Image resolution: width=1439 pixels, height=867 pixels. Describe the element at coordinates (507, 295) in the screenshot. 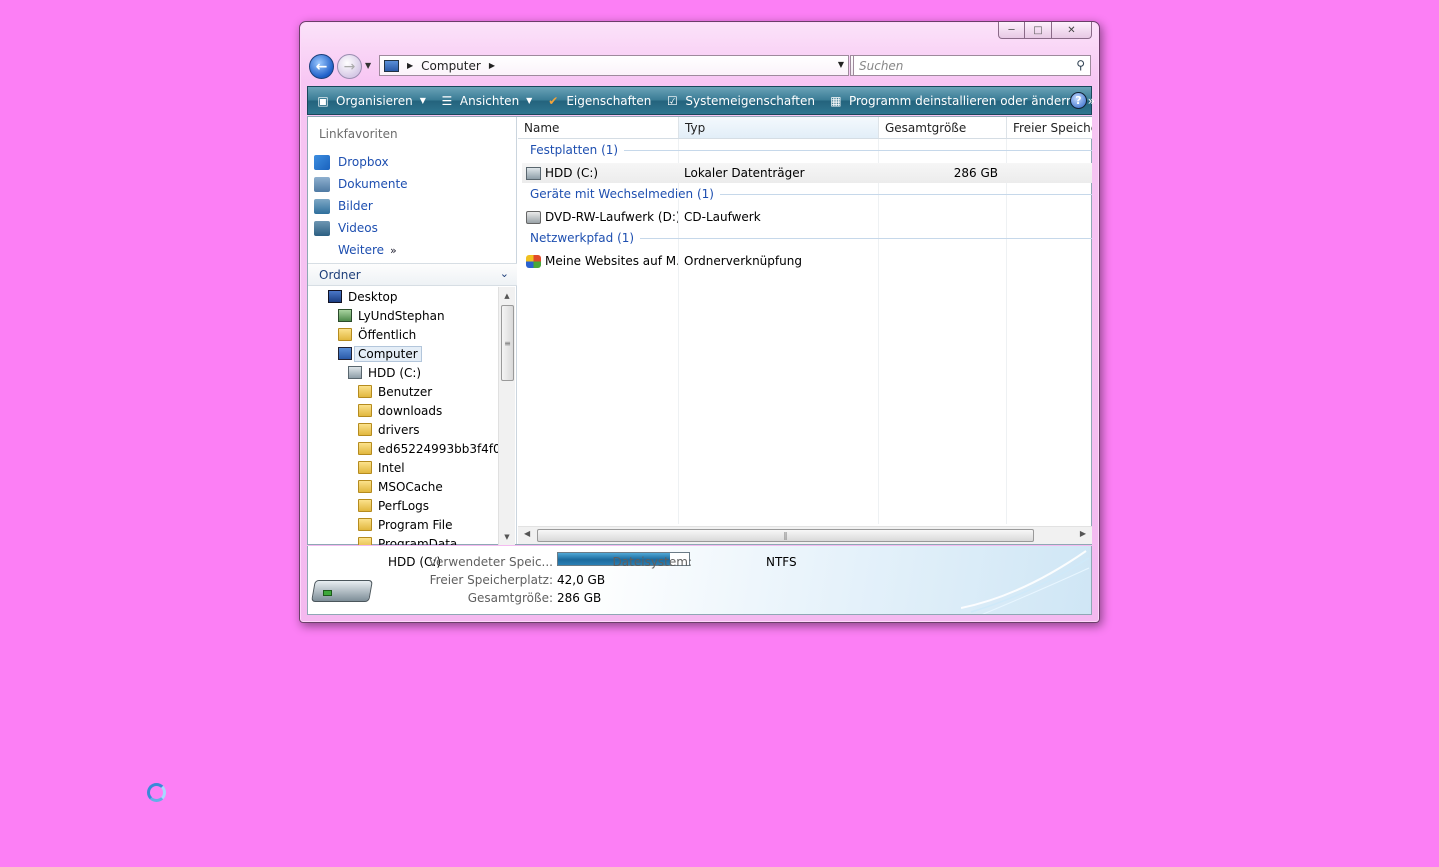

I see `scroll-up-icon: ▲` at that location.